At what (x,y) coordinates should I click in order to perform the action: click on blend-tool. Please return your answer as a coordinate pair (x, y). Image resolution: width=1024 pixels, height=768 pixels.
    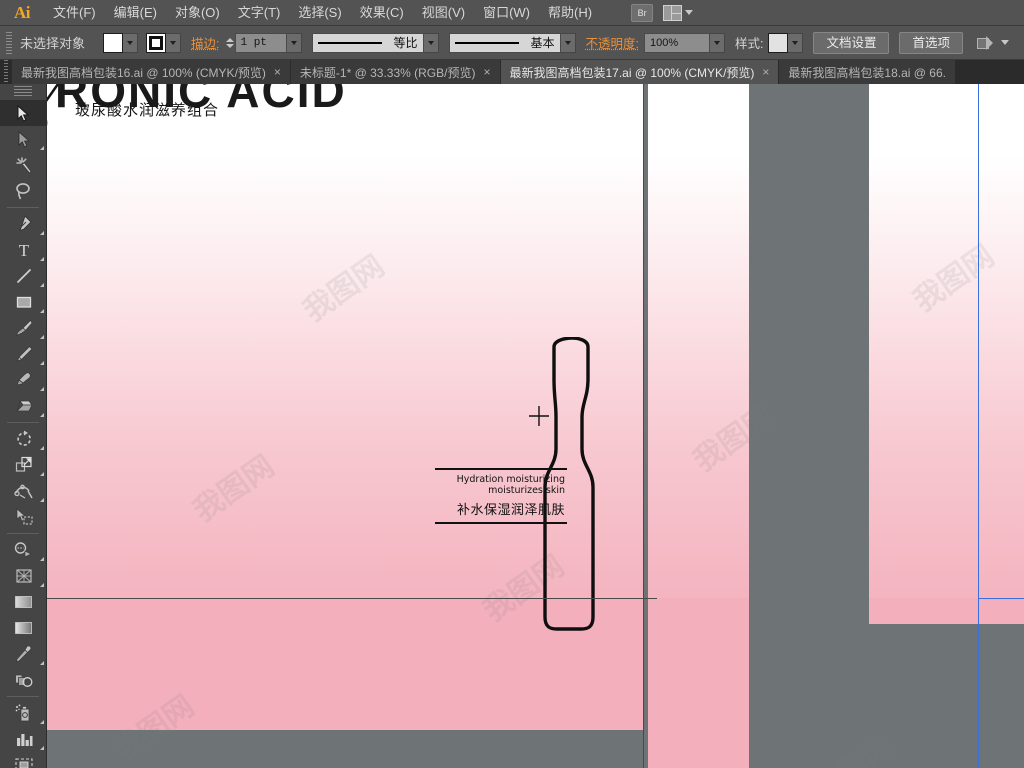
    Looking at the image, I should click on (23, 680).